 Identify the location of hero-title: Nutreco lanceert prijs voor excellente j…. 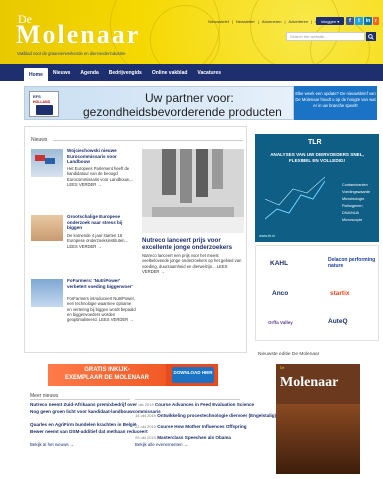
(193, 244).